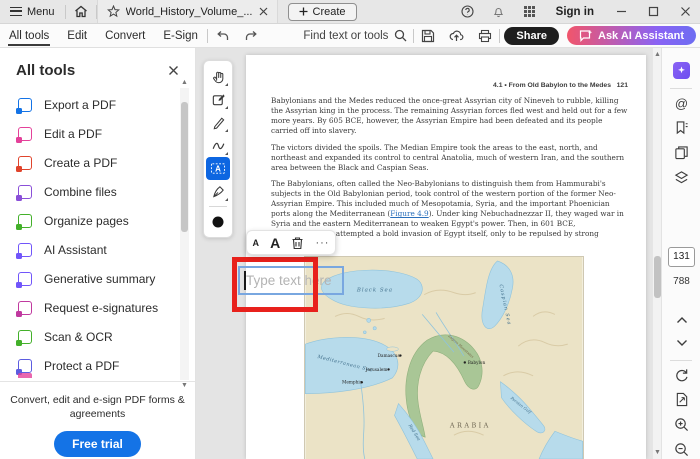 Image resolution: width=700 pixels, height=459 pixels. I want to click on fit-page-icon, so click(681, 399).